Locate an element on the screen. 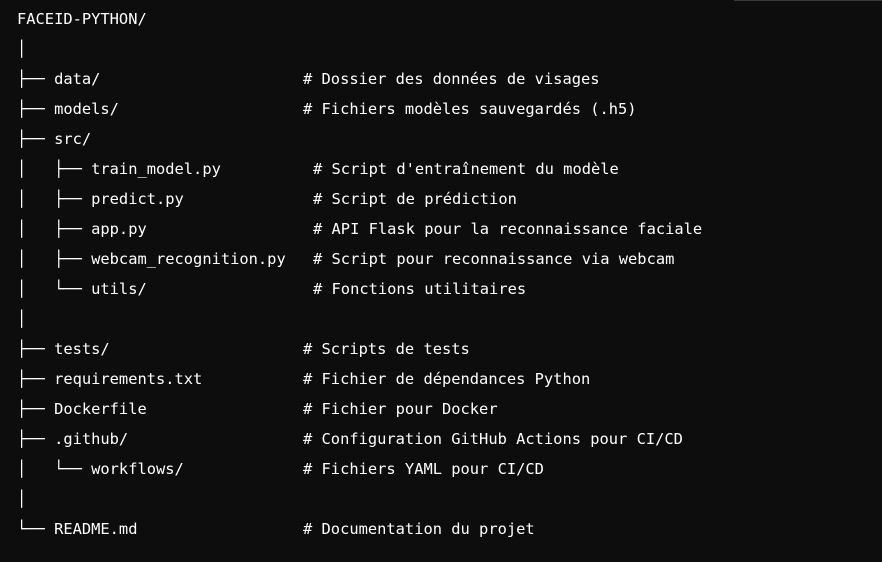 The image size is (882, 562). tree-line-text: ├── models/ is located at coordinates (68, 109).